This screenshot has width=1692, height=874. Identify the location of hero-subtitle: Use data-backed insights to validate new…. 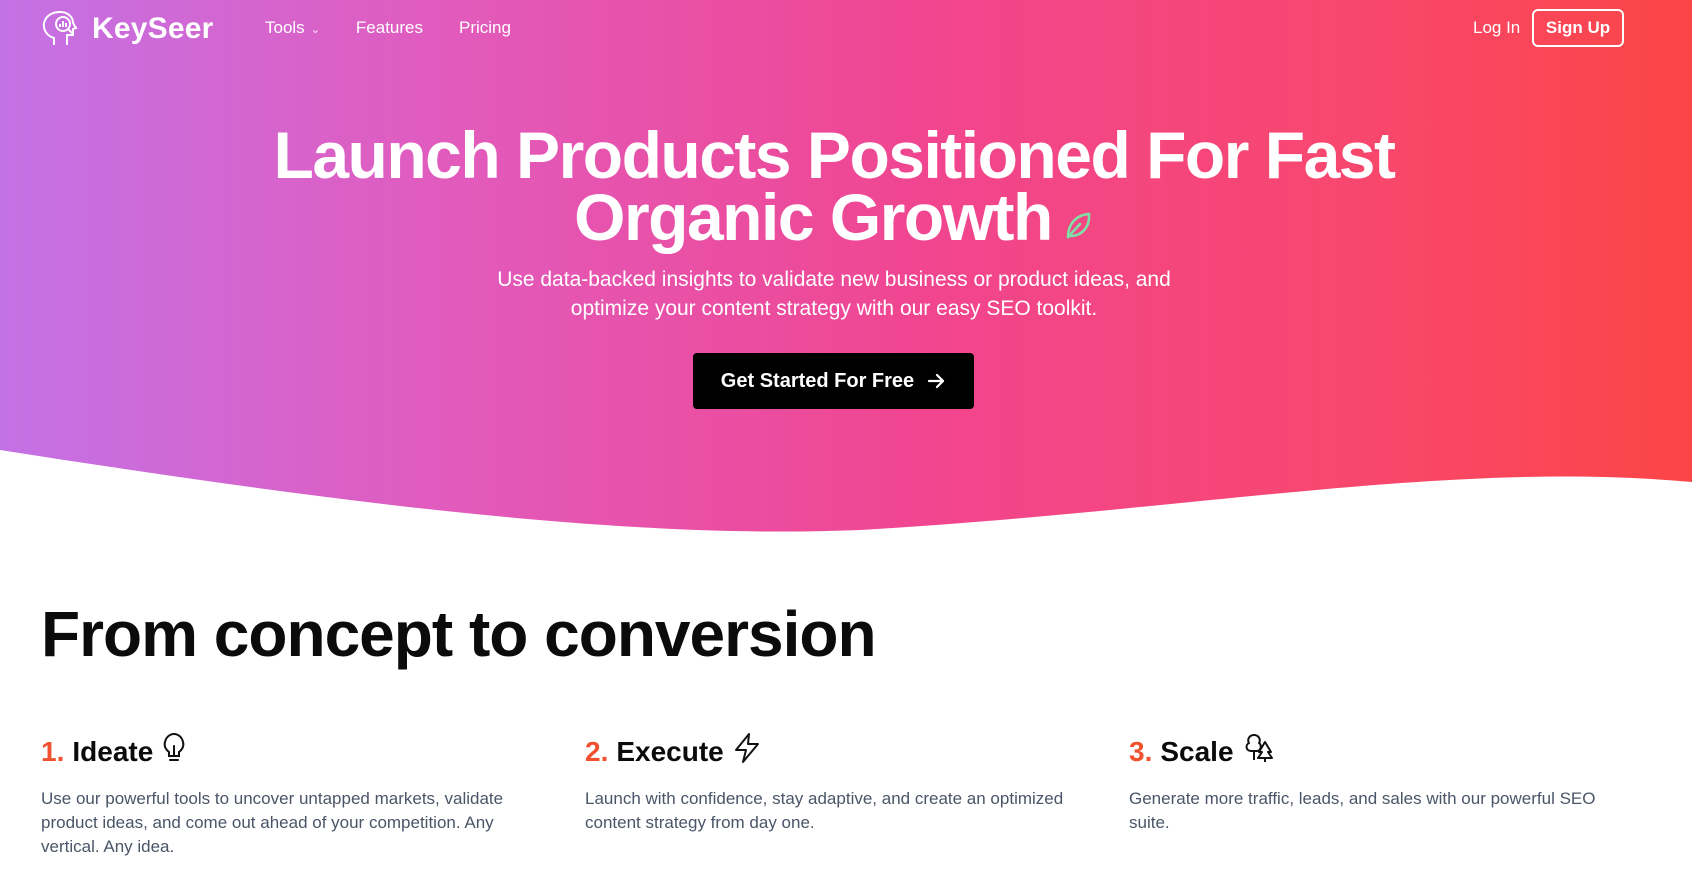
(834, 294).